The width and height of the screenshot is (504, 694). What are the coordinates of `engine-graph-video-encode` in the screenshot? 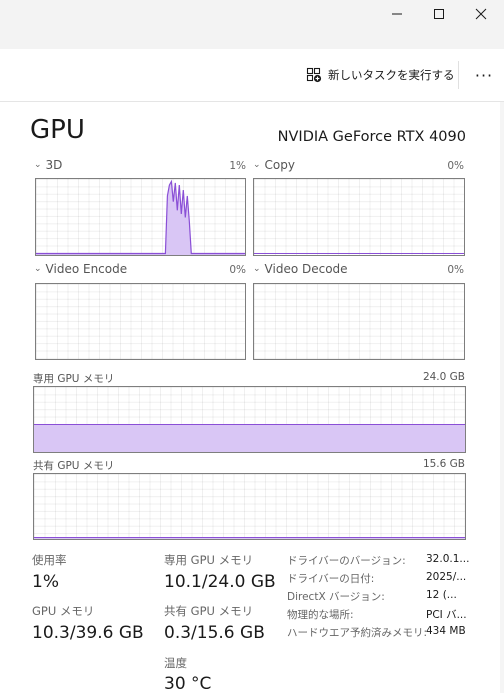 It's located at (140, 321).